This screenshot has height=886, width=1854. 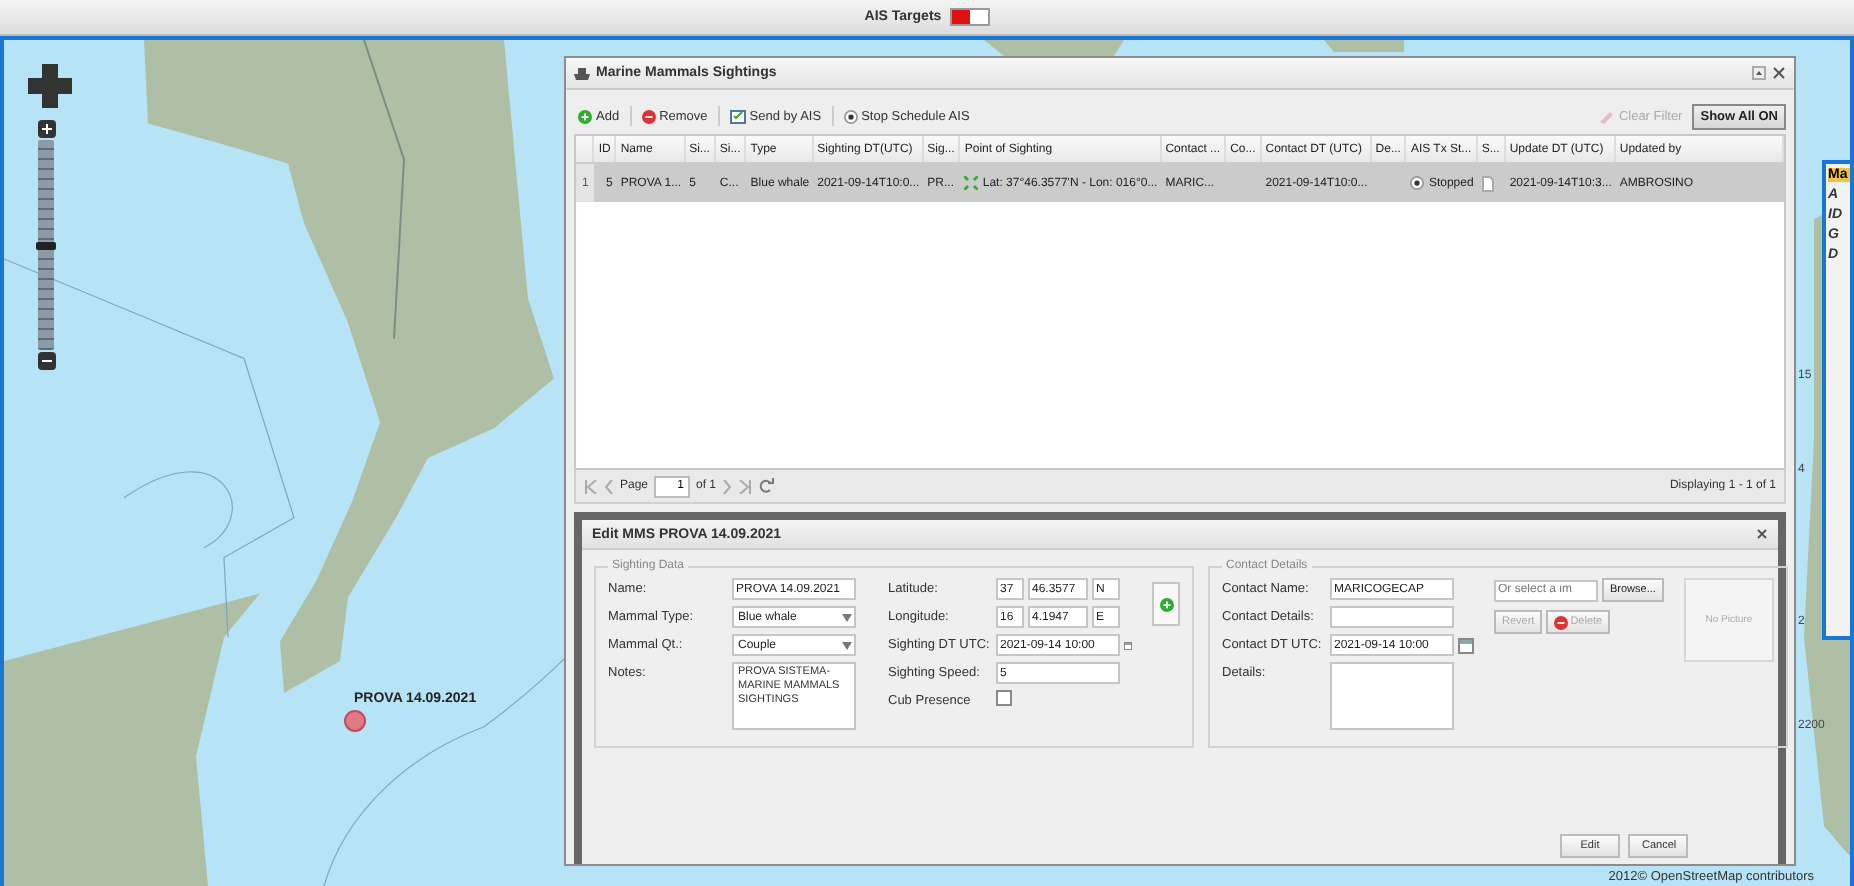 I want to click on zoom-slider, so click(x=46, y=245).